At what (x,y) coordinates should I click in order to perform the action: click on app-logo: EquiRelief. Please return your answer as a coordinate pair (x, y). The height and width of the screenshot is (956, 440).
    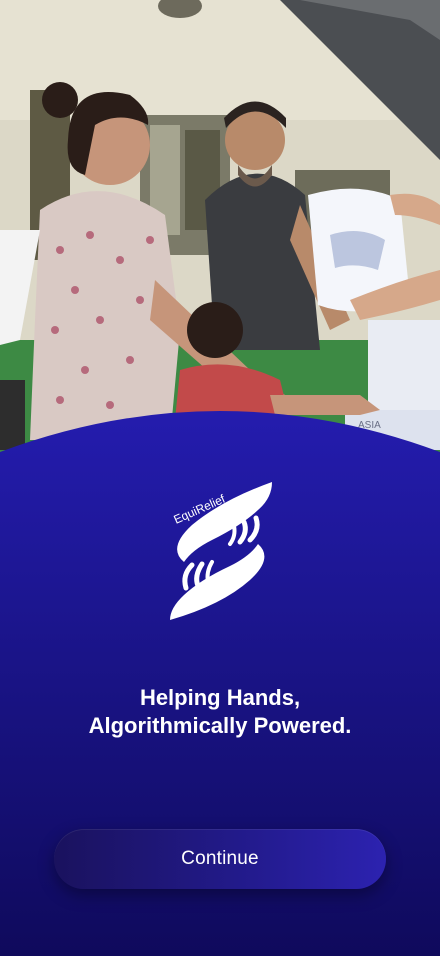
    Looking at the image, I should click on (221, 552).